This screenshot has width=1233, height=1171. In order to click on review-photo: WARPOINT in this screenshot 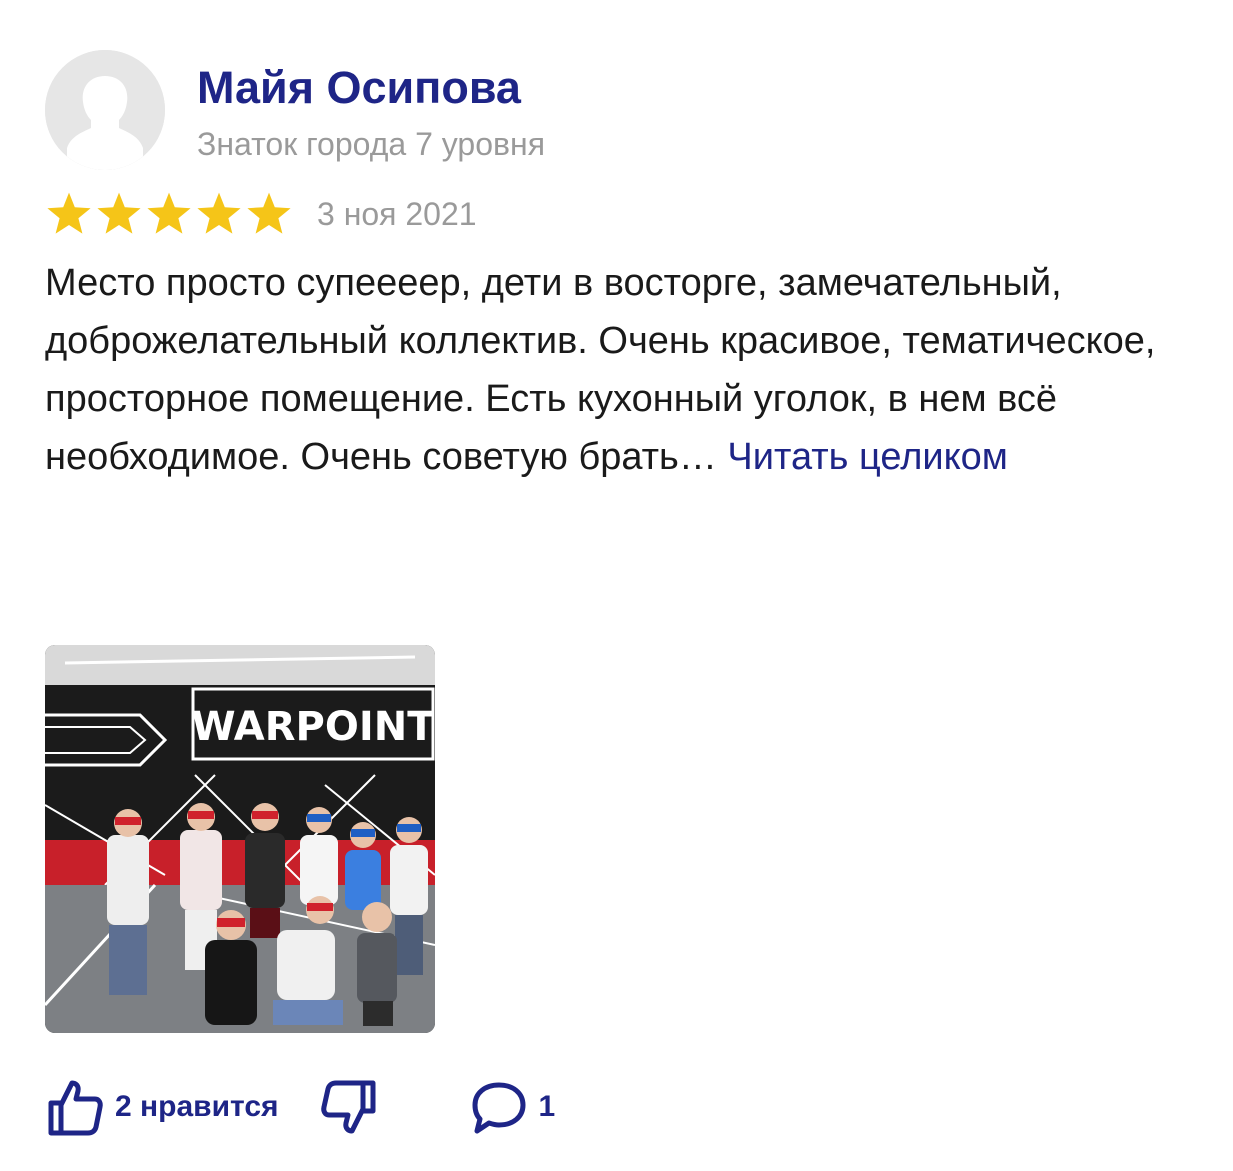, I will do `click(240, 839)`.